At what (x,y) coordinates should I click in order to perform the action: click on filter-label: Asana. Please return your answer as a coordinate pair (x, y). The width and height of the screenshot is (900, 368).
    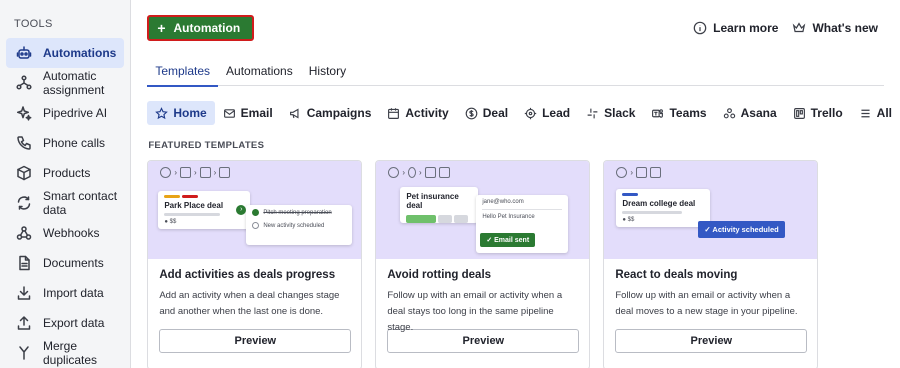
    Looking at the image, I should click on (758, 113).